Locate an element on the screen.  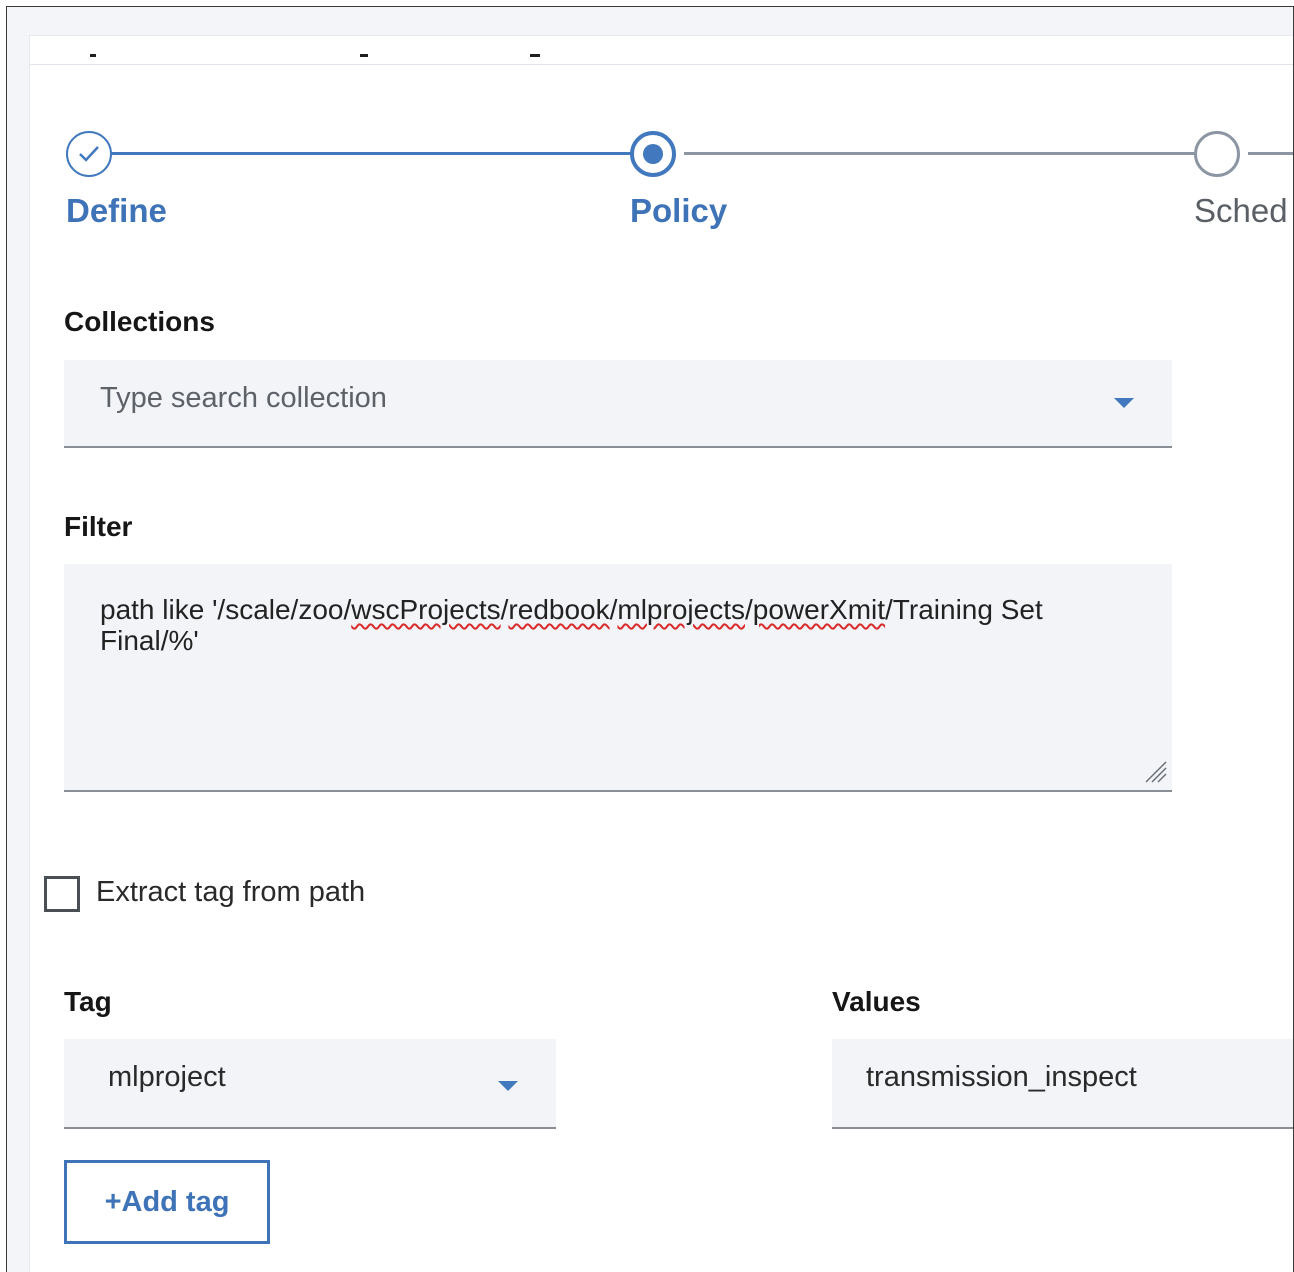
step-schedule-empty-icon is located at coordinates (1217, 154).